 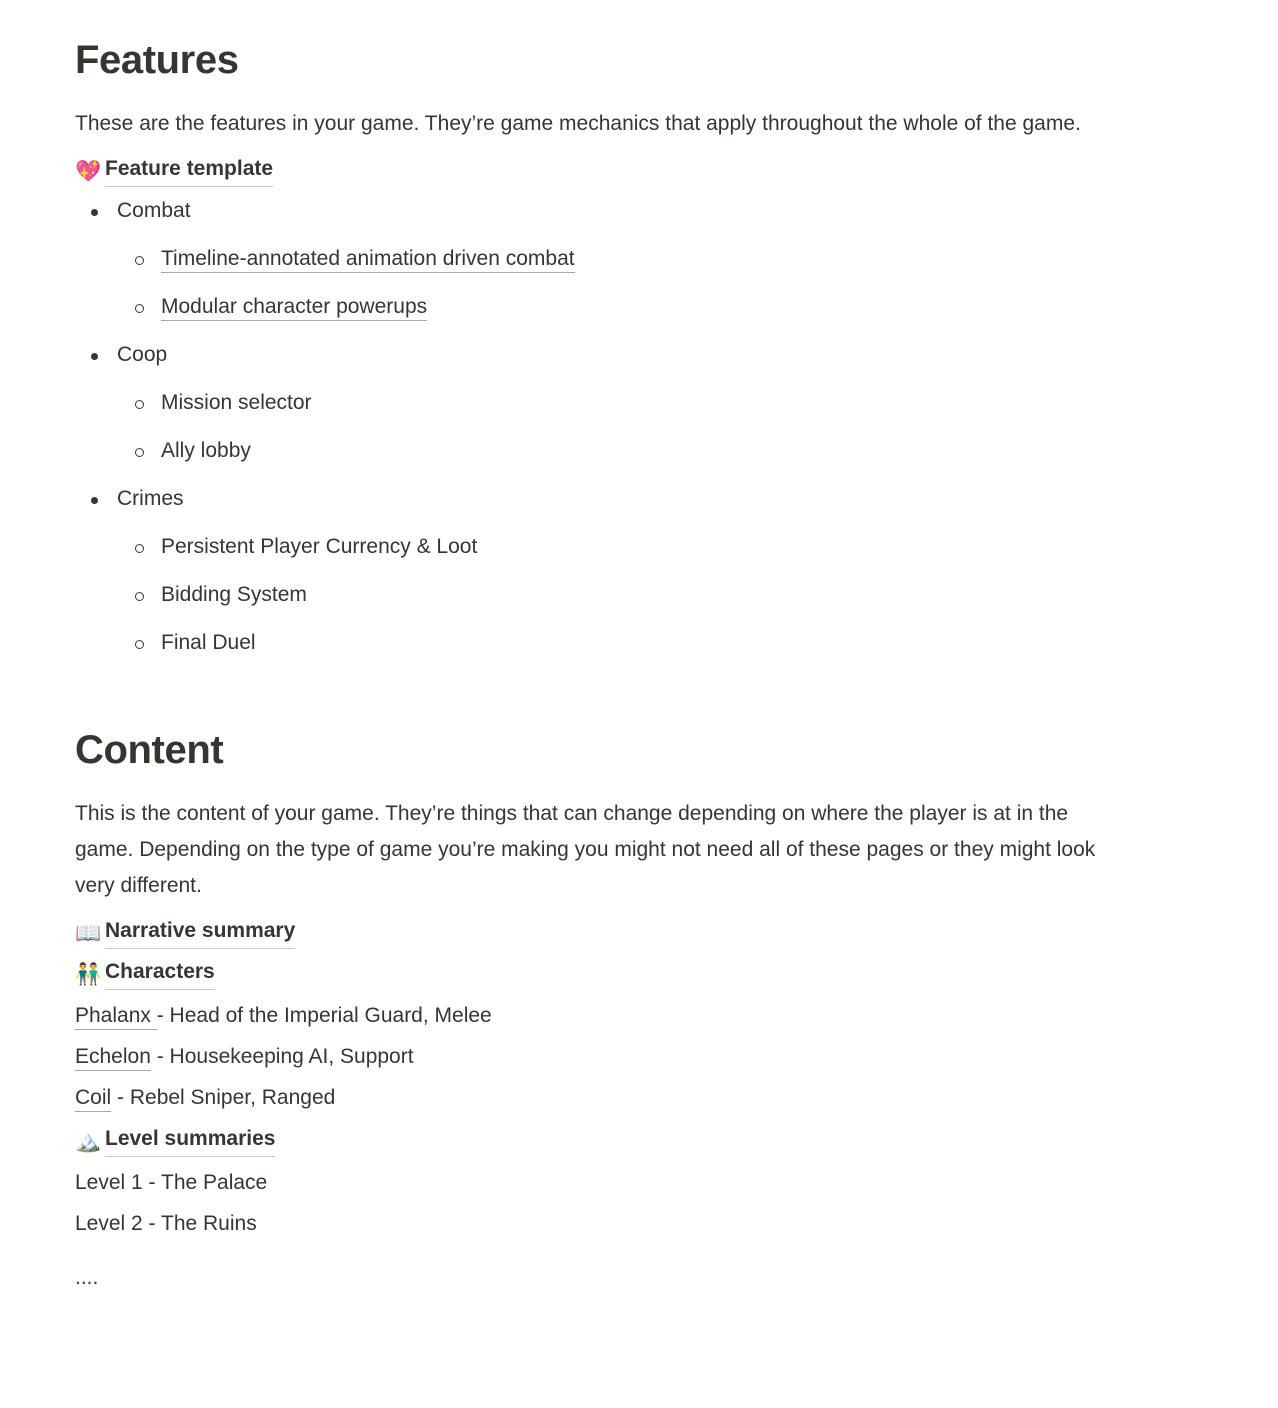 I want to click on list-item-mission-selector: Mission selector, so click(x=660, y=403).